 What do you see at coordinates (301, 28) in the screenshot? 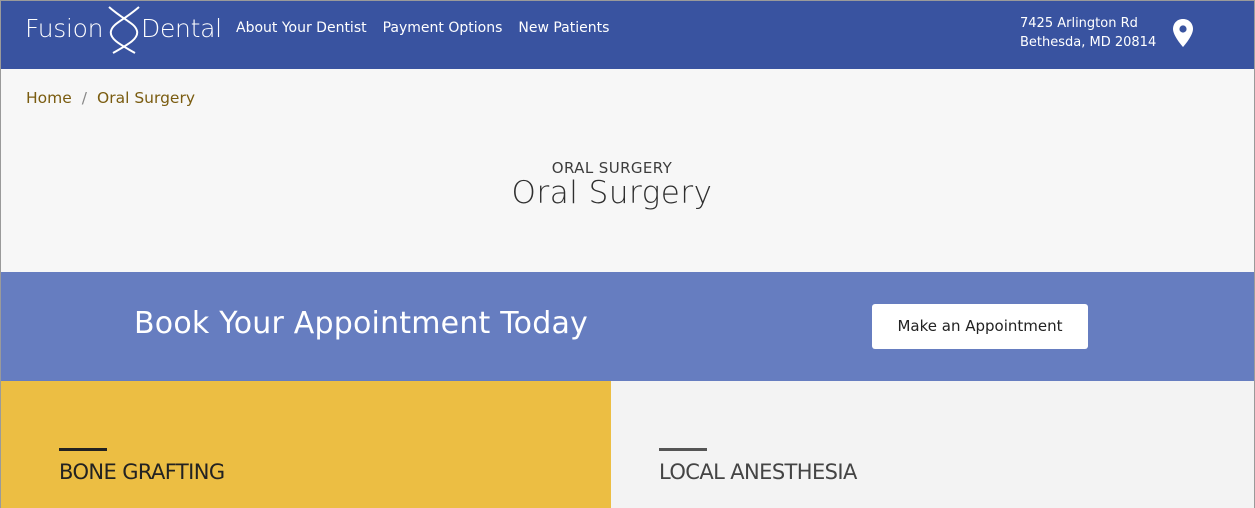
I see `nav-about-your-dentist: About Your Dentist` at bounding box center [301, 28].